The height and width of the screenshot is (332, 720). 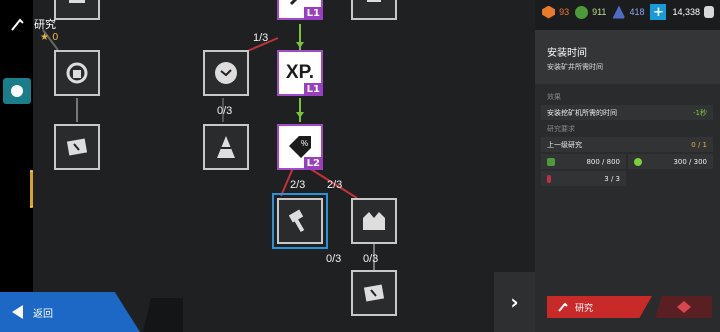 I want to click on req-gem-value: 800 / 800, so click(x=603, y=161).